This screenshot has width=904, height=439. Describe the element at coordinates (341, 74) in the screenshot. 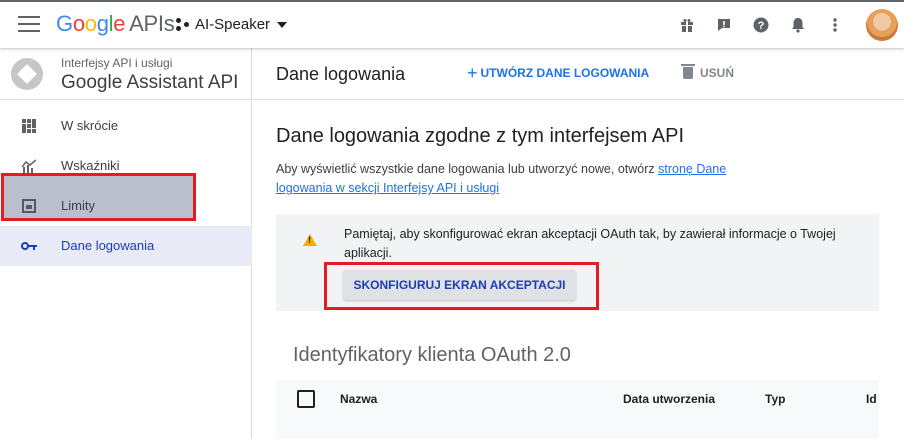

I see `page-title: Dane logowania` at that location.